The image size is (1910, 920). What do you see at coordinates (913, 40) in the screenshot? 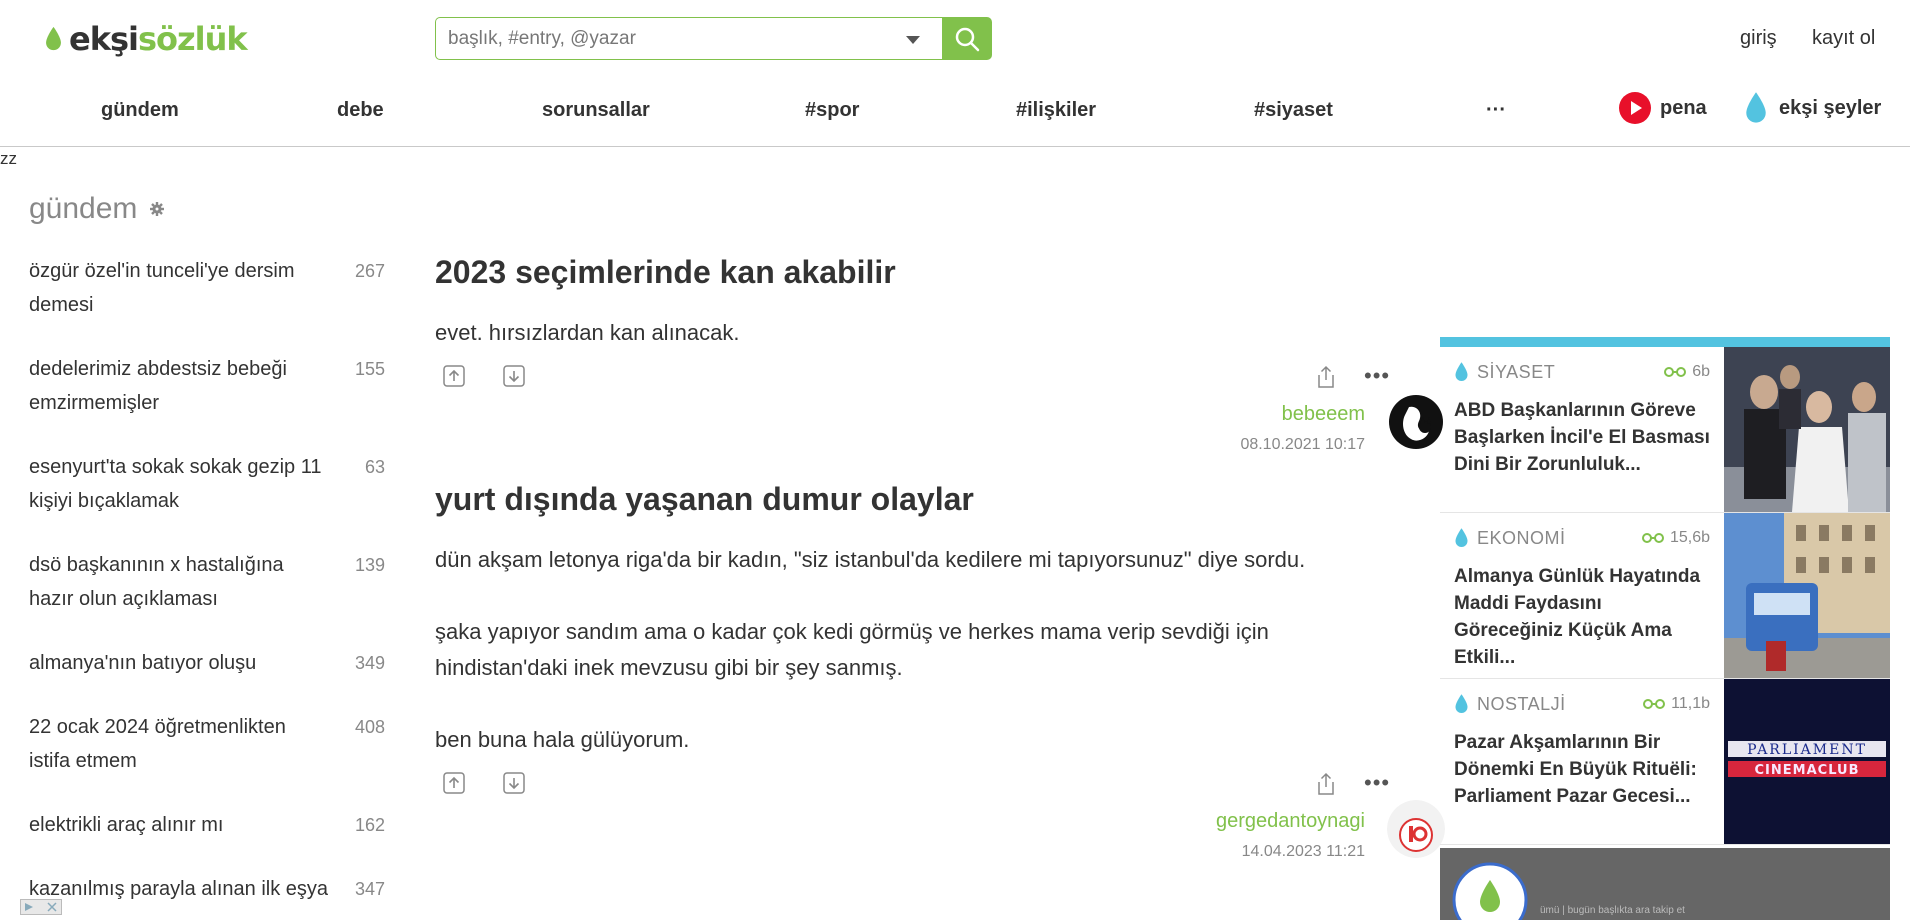
I see `caret-down-icon` at bounding box center [913, 40].